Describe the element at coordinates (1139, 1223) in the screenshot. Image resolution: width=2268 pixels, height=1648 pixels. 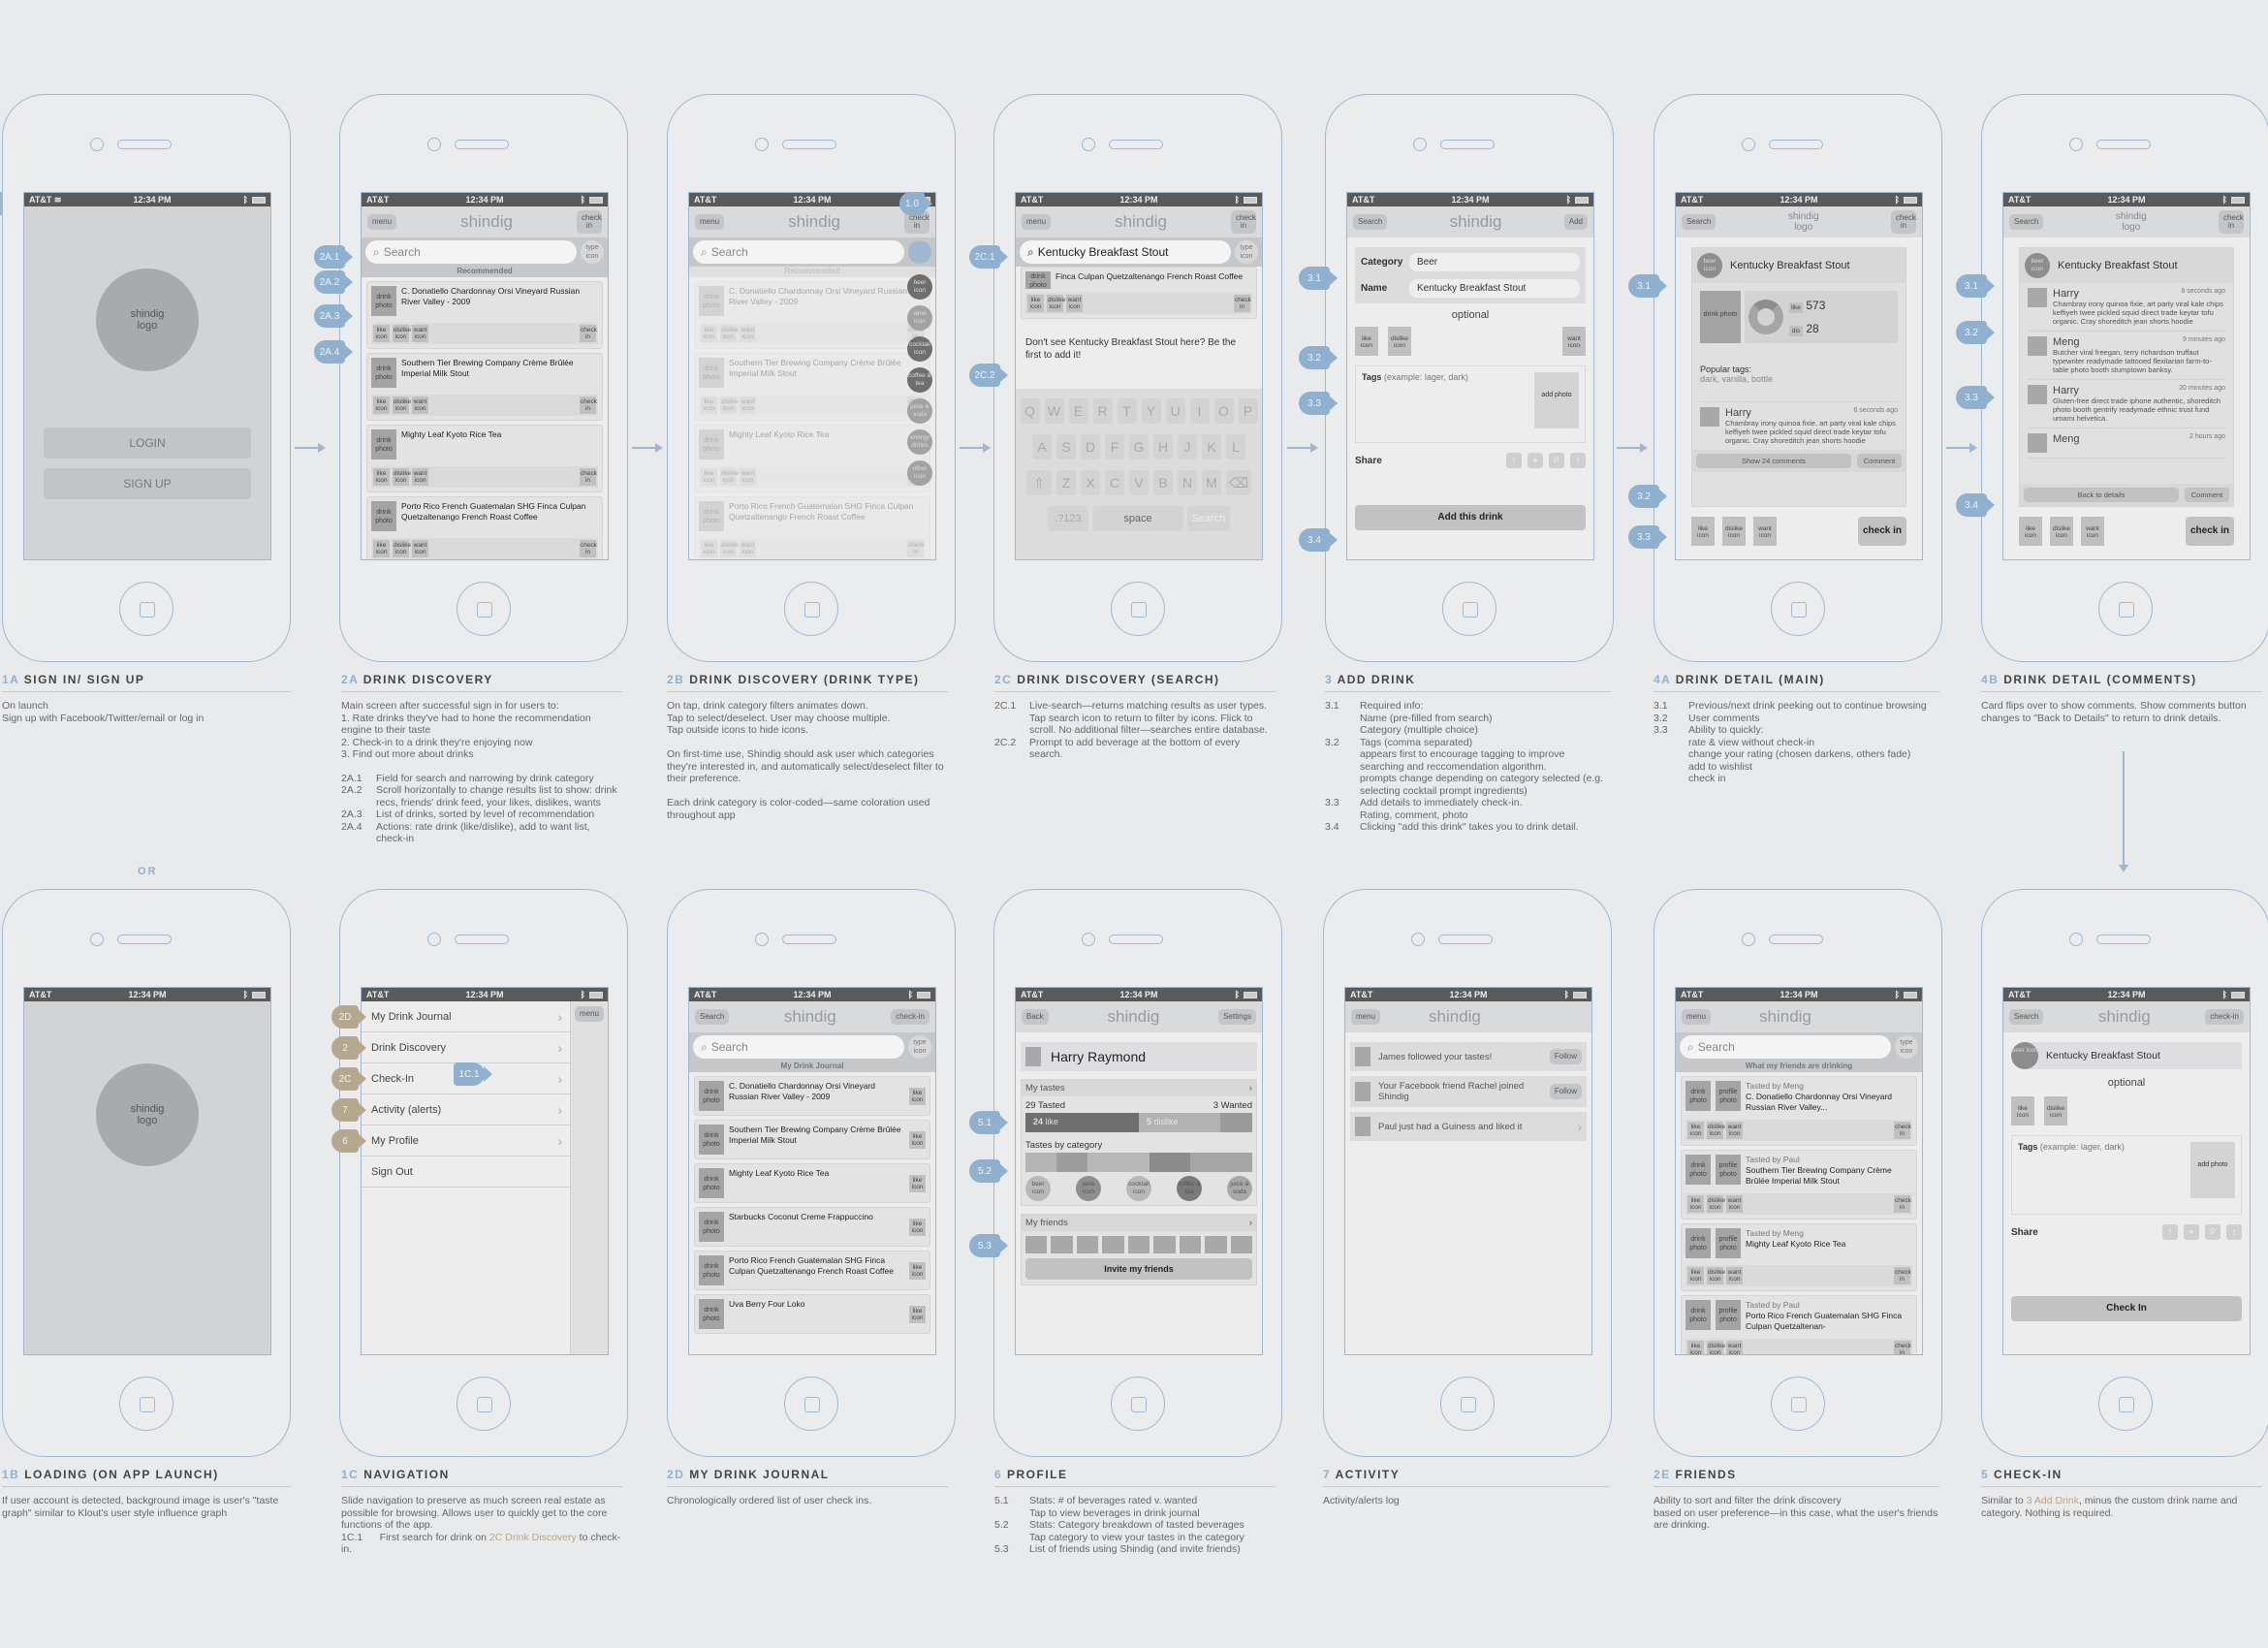
I see `my-friends-header: My friends ›` at that location.